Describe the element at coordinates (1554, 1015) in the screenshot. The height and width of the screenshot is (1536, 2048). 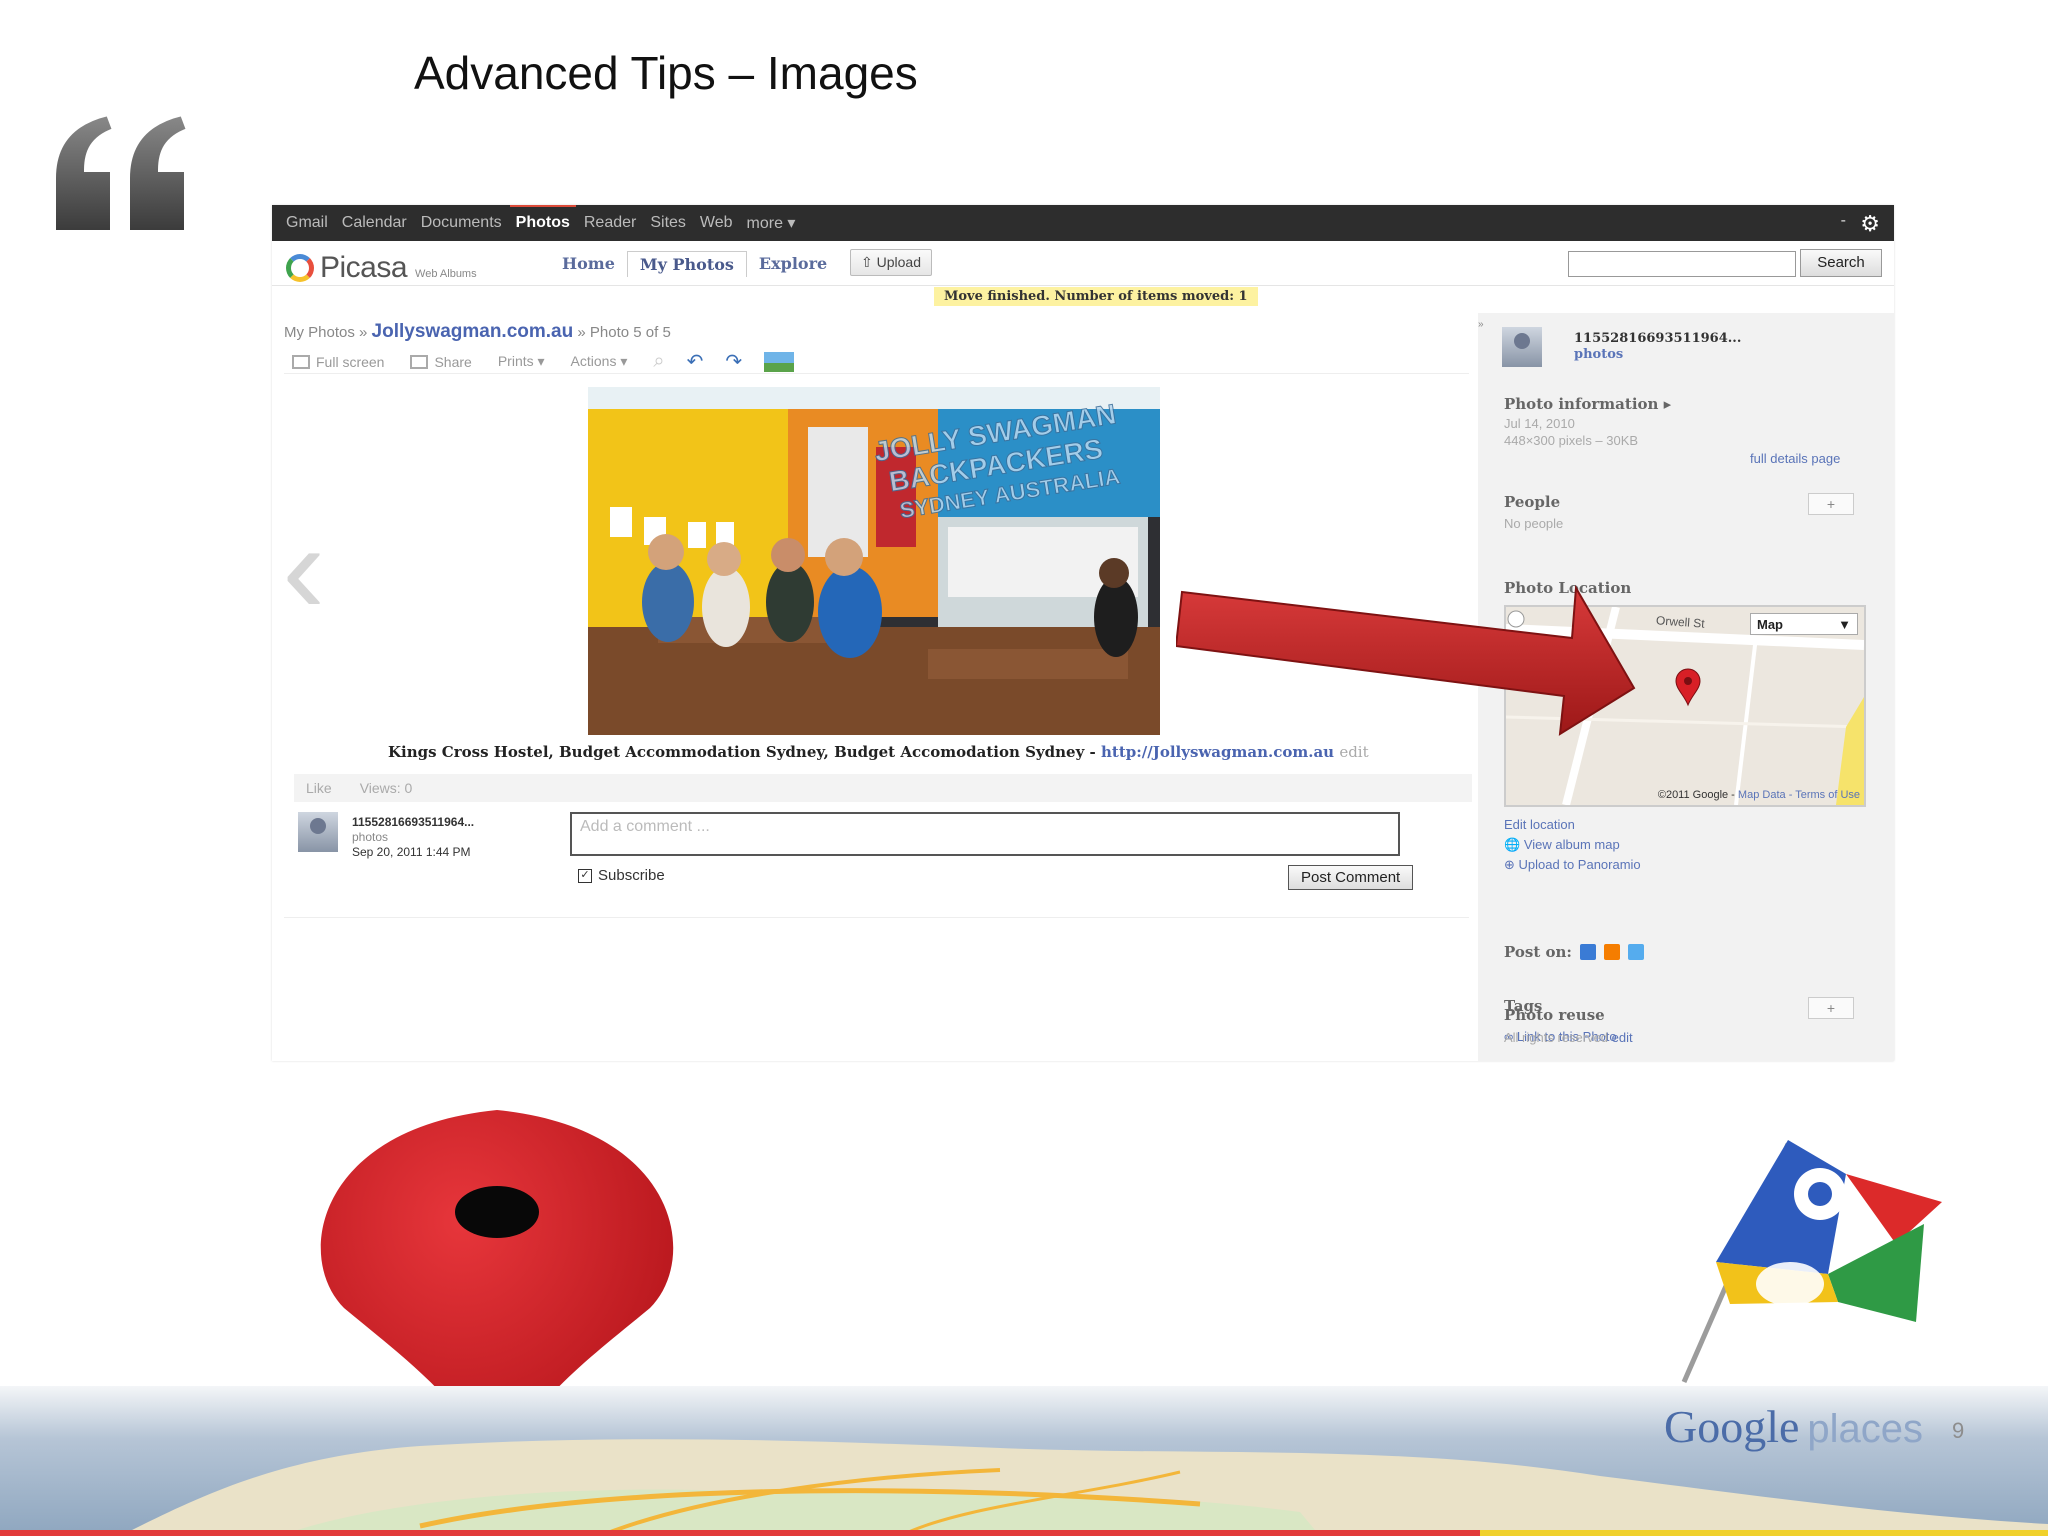
I see `photo-reuse-title: Photo reuse` at that location.